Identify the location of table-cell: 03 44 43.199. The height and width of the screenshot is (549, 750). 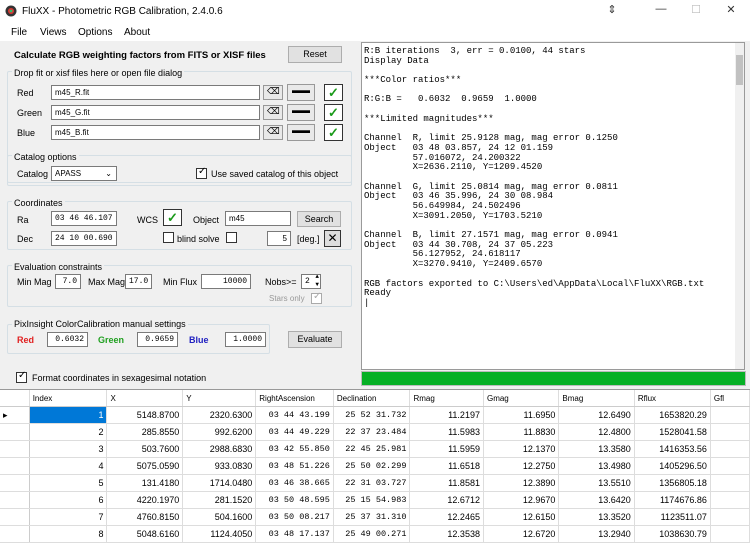
(294, 415).